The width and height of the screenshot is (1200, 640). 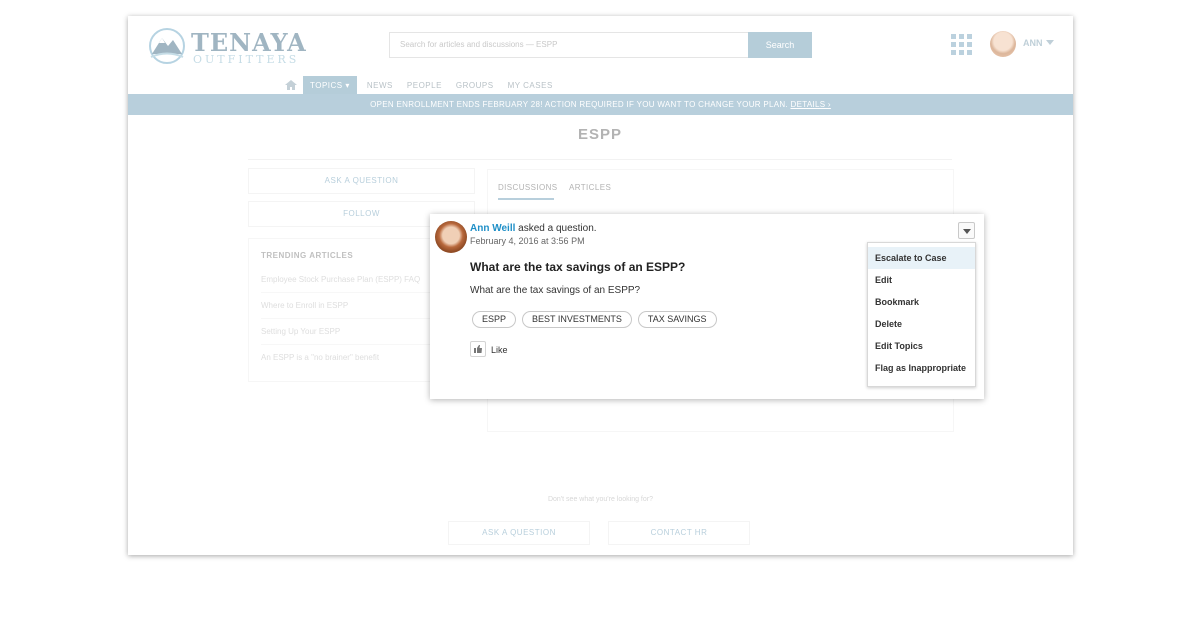 I want to click on nav-topics-label: TOPICS, so click(x=326, y=85).